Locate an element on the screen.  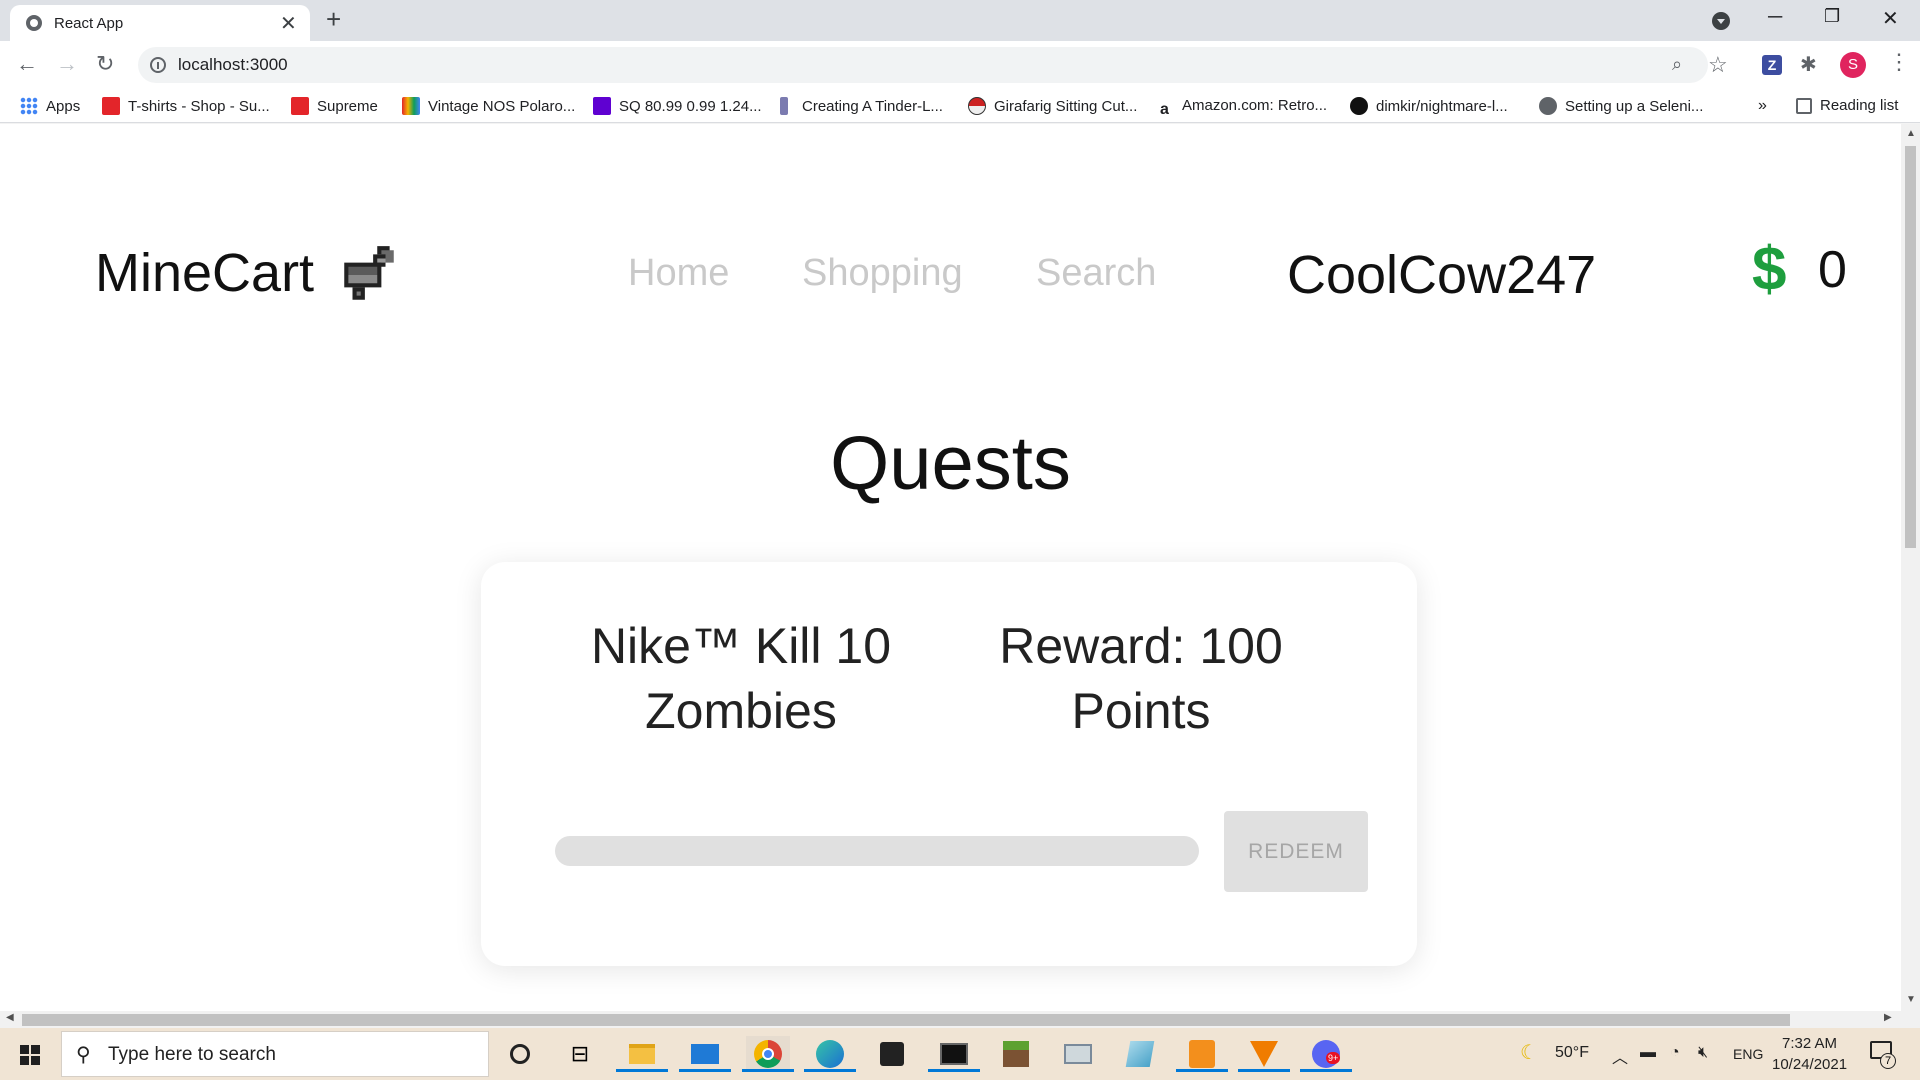
wifi-icon: ◔ is located at coordinates (1675, 1053).